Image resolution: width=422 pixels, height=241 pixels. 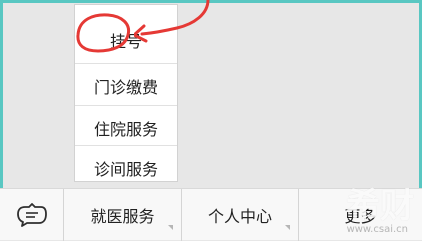 I want to click on menu-item-inpatient-service: 住院服务, so click(x=126, y=127).